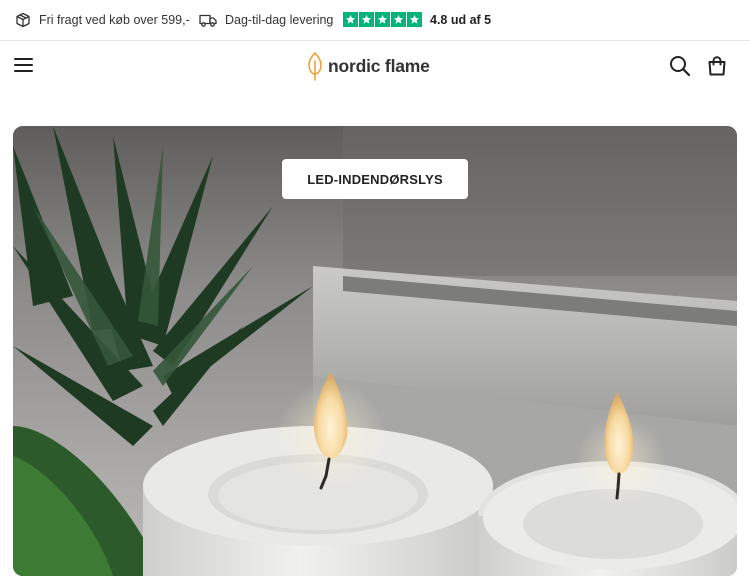 The width and height of the screenshot is (750, 576). I want to click on site-header: nordic flame, so click(375, 67).